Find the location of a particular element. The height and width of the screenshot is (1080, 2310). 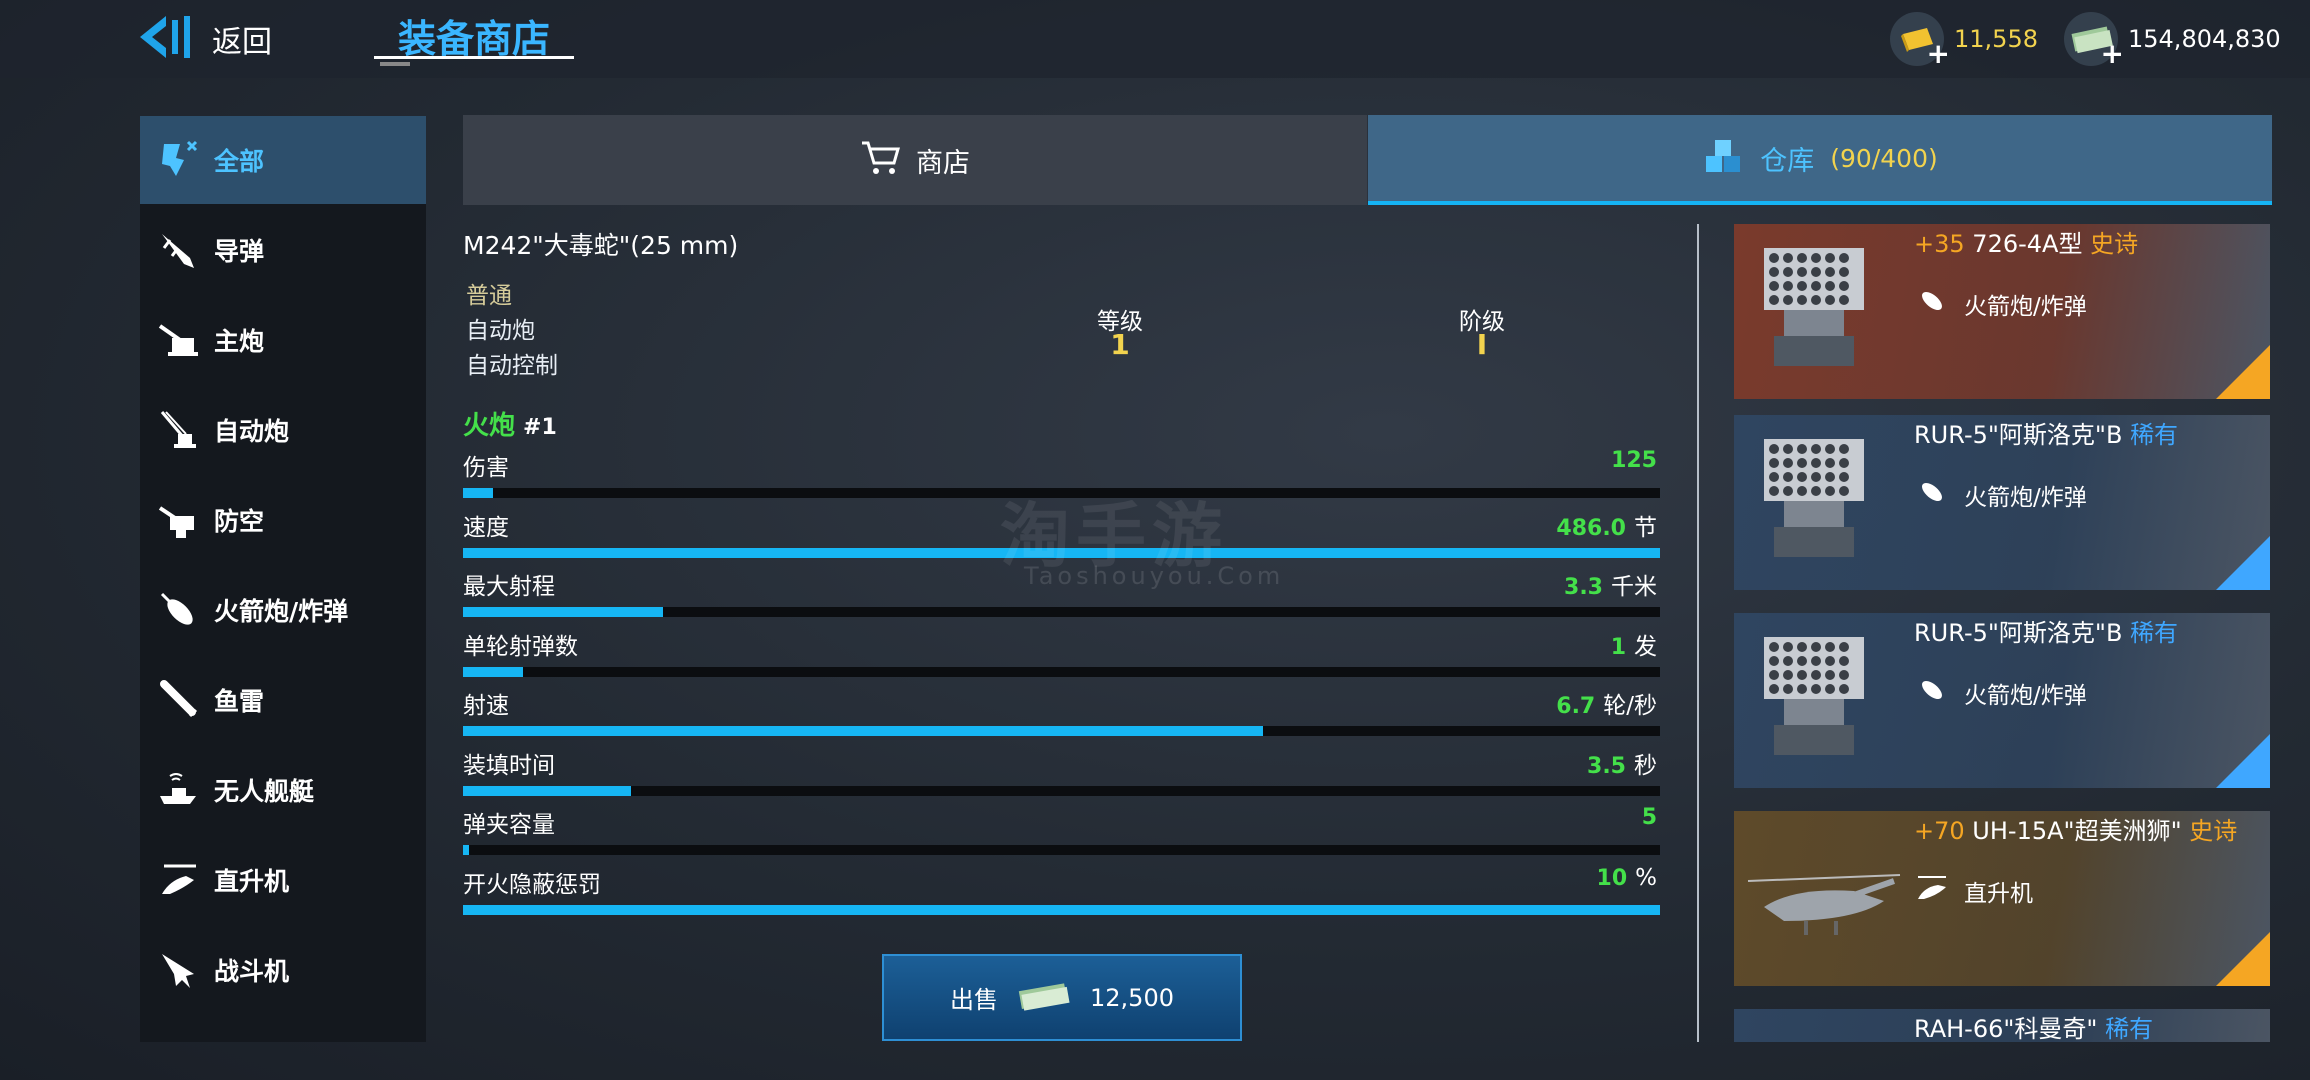

sidebar-item-main-gun: 主炮 is located at coordinates (283, 340).